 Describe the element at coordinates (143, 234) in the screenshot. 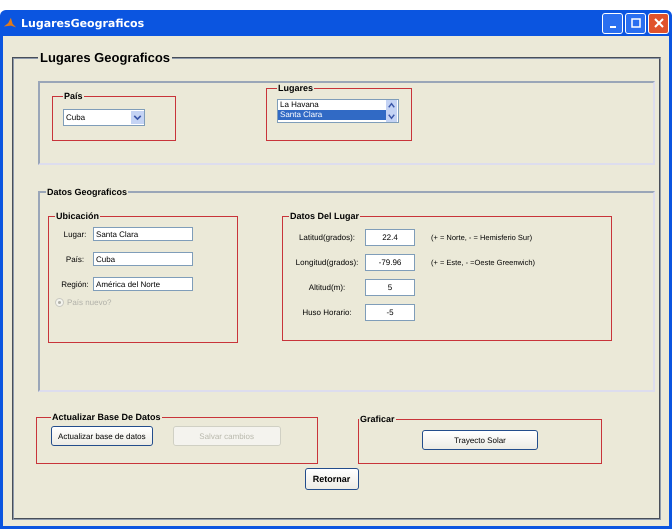

I see `input-field: Santa Clara` at that location.